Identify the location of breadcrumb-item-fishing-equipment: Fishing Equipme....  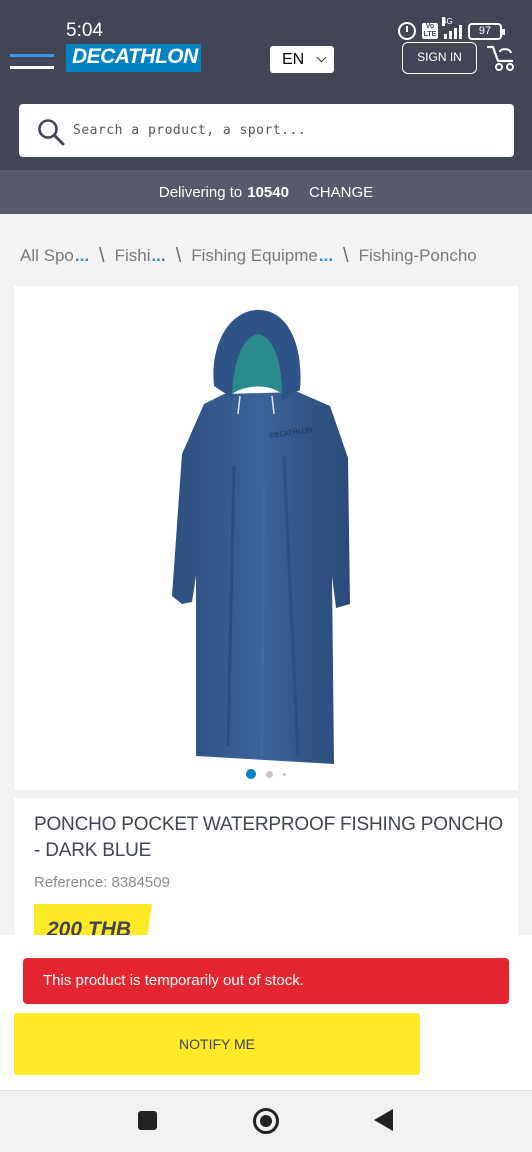
(262, 256).